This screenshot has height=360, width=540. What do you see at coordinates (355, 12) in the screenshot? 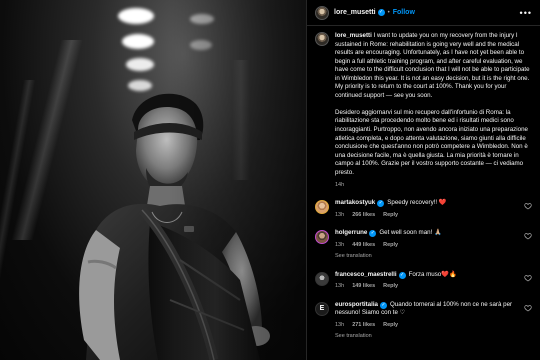
I see `author-username: lore_musetti` at bounding box center [355, 12].